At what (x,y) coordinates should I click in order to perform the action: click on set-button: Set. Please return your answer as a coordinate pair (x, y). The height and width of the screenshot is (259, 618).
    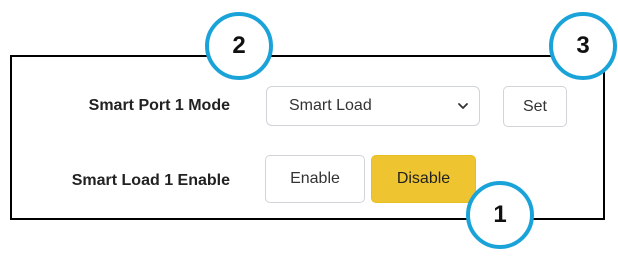
    Looking at the image, I should click on (535, 106).